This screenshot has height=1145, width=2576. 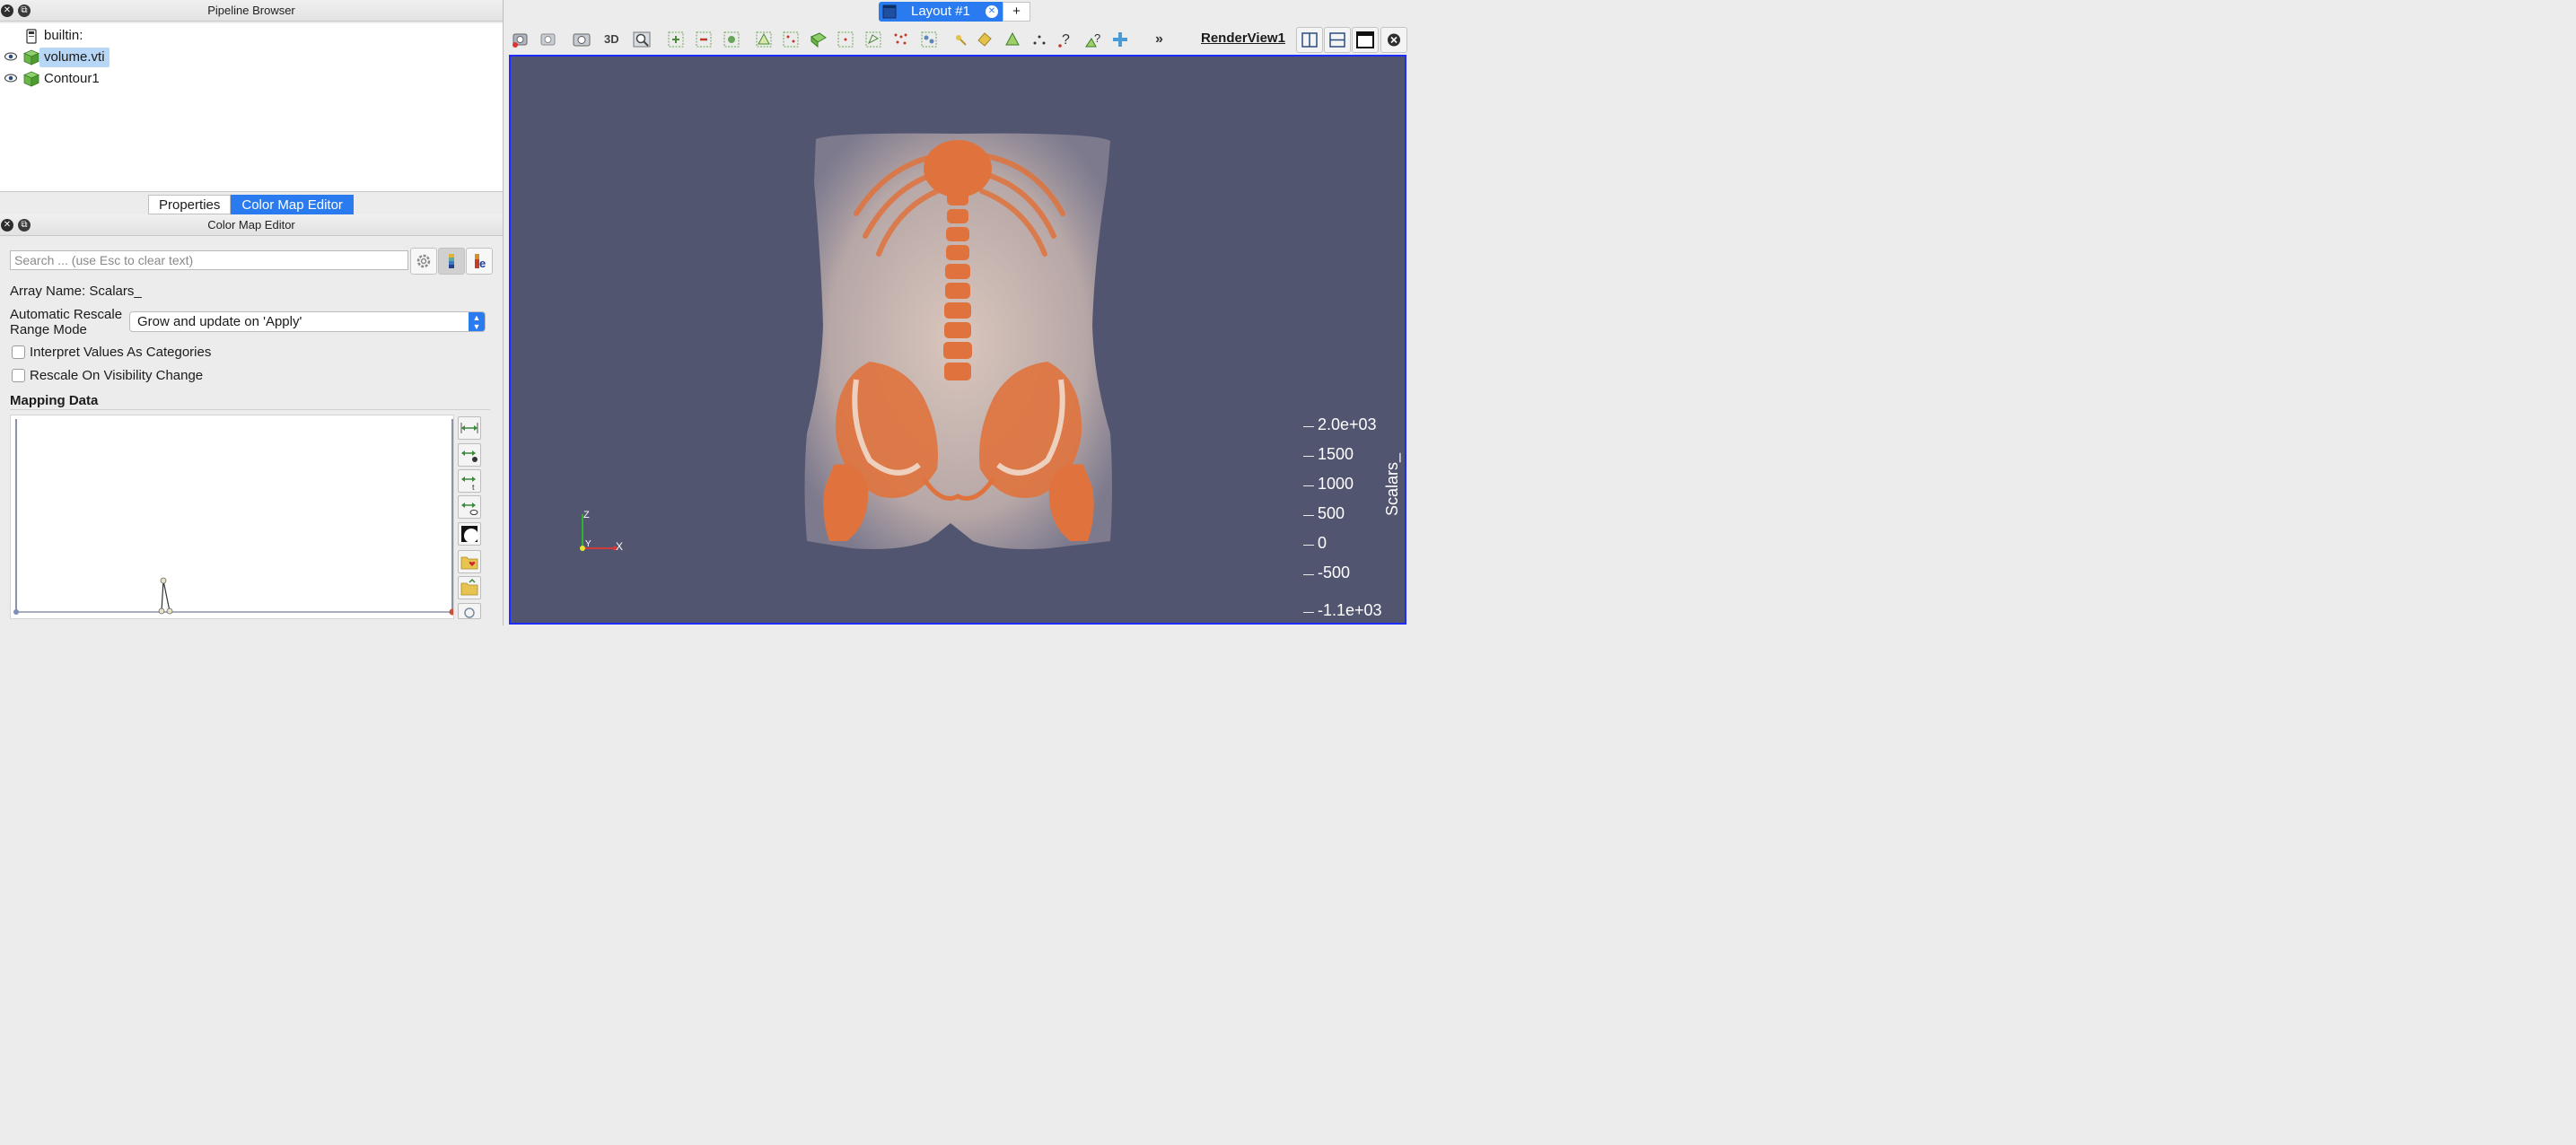 I want to click on rescale-mode-label: Automatic Rescale Range Mode, so click(x=66, y=322).